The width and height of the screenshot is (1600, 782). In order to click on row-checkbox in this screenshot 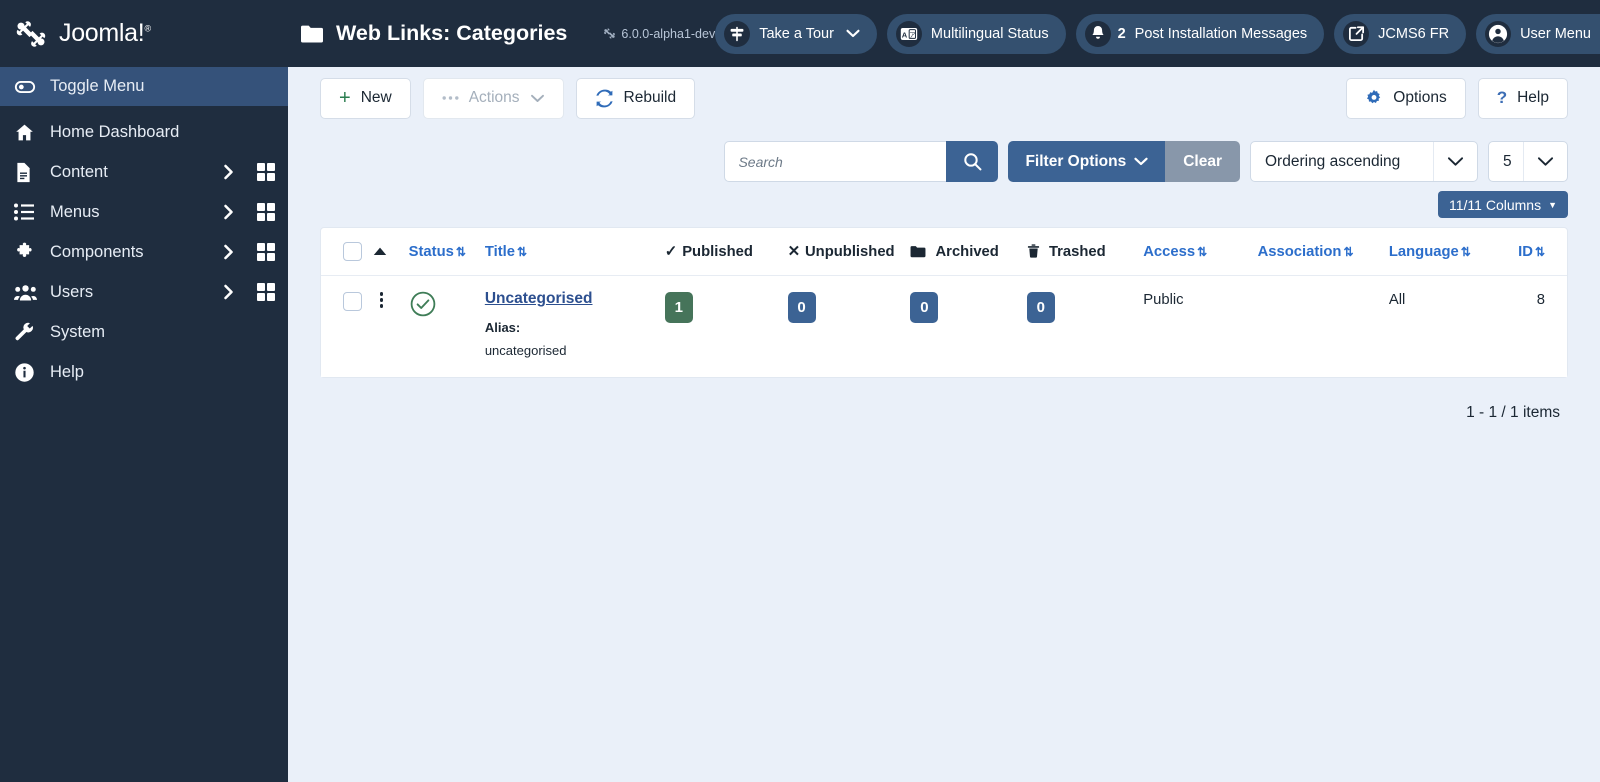, I will do `click(352, 301)`.